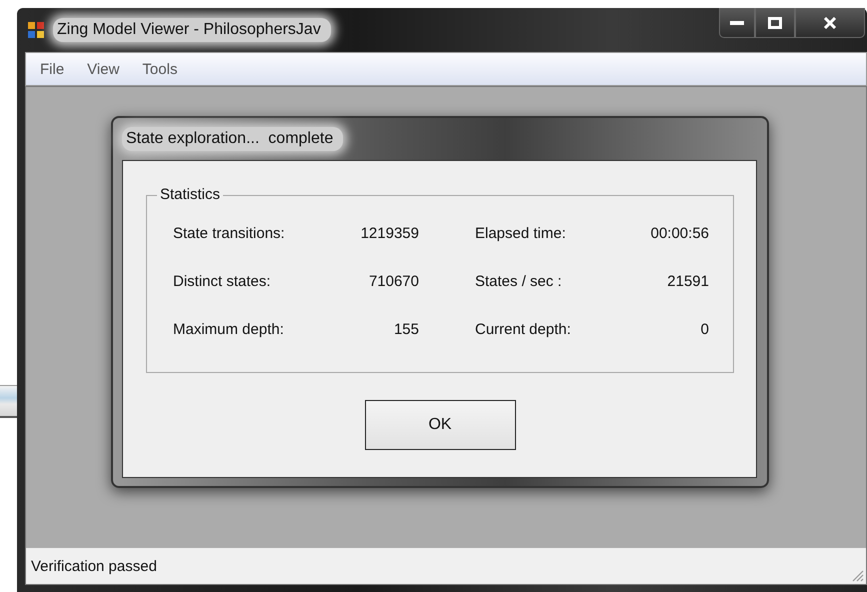 The width and height of the screenshot is (867, 592). I want to click on close-button, so click(830, 23).